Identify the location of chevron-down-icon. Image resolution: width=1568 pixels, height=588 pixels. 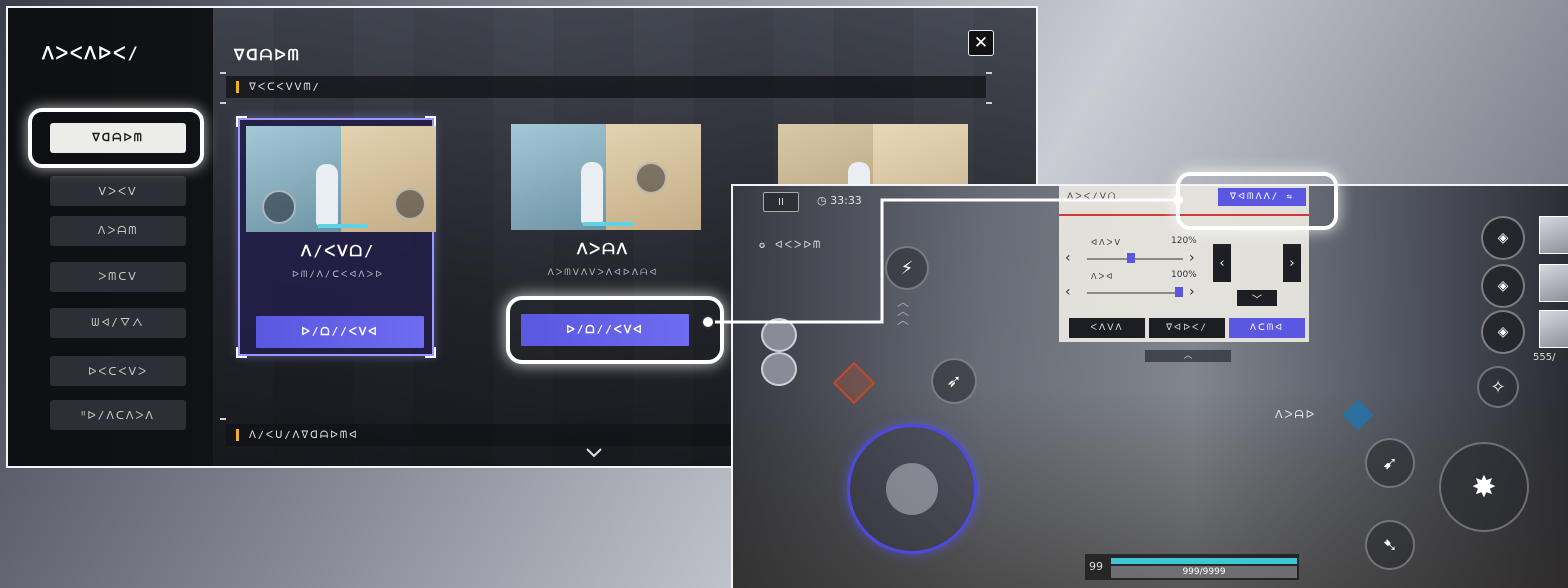
(594, 453).